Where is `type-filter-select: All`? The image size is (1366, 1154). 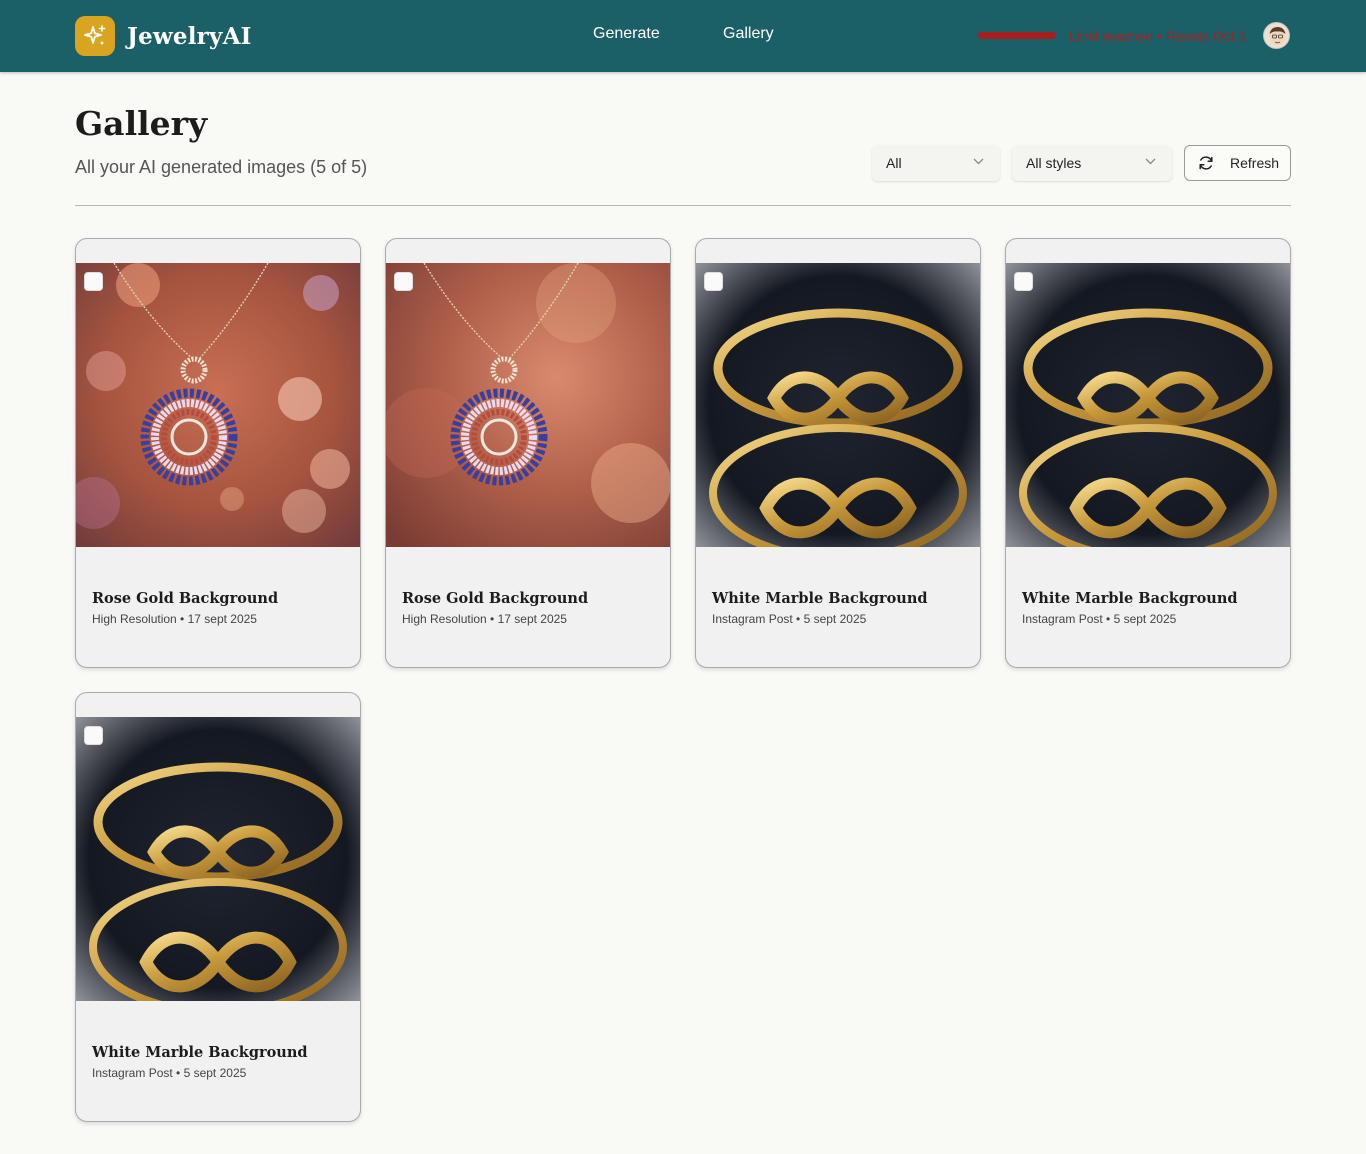 type-filter-select: All is located at coordinates (936, 163).